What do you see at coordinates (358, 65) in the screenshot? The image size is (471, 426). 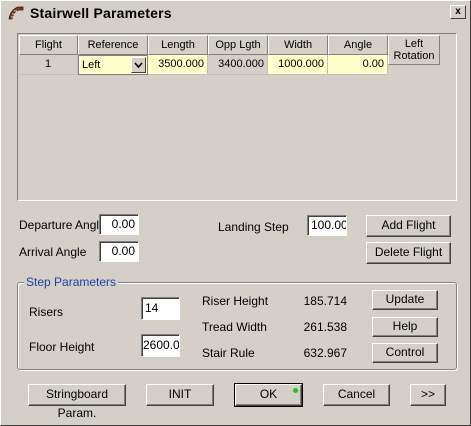 I see `angle-cell: 0.00` at bounding box center [358, 65].